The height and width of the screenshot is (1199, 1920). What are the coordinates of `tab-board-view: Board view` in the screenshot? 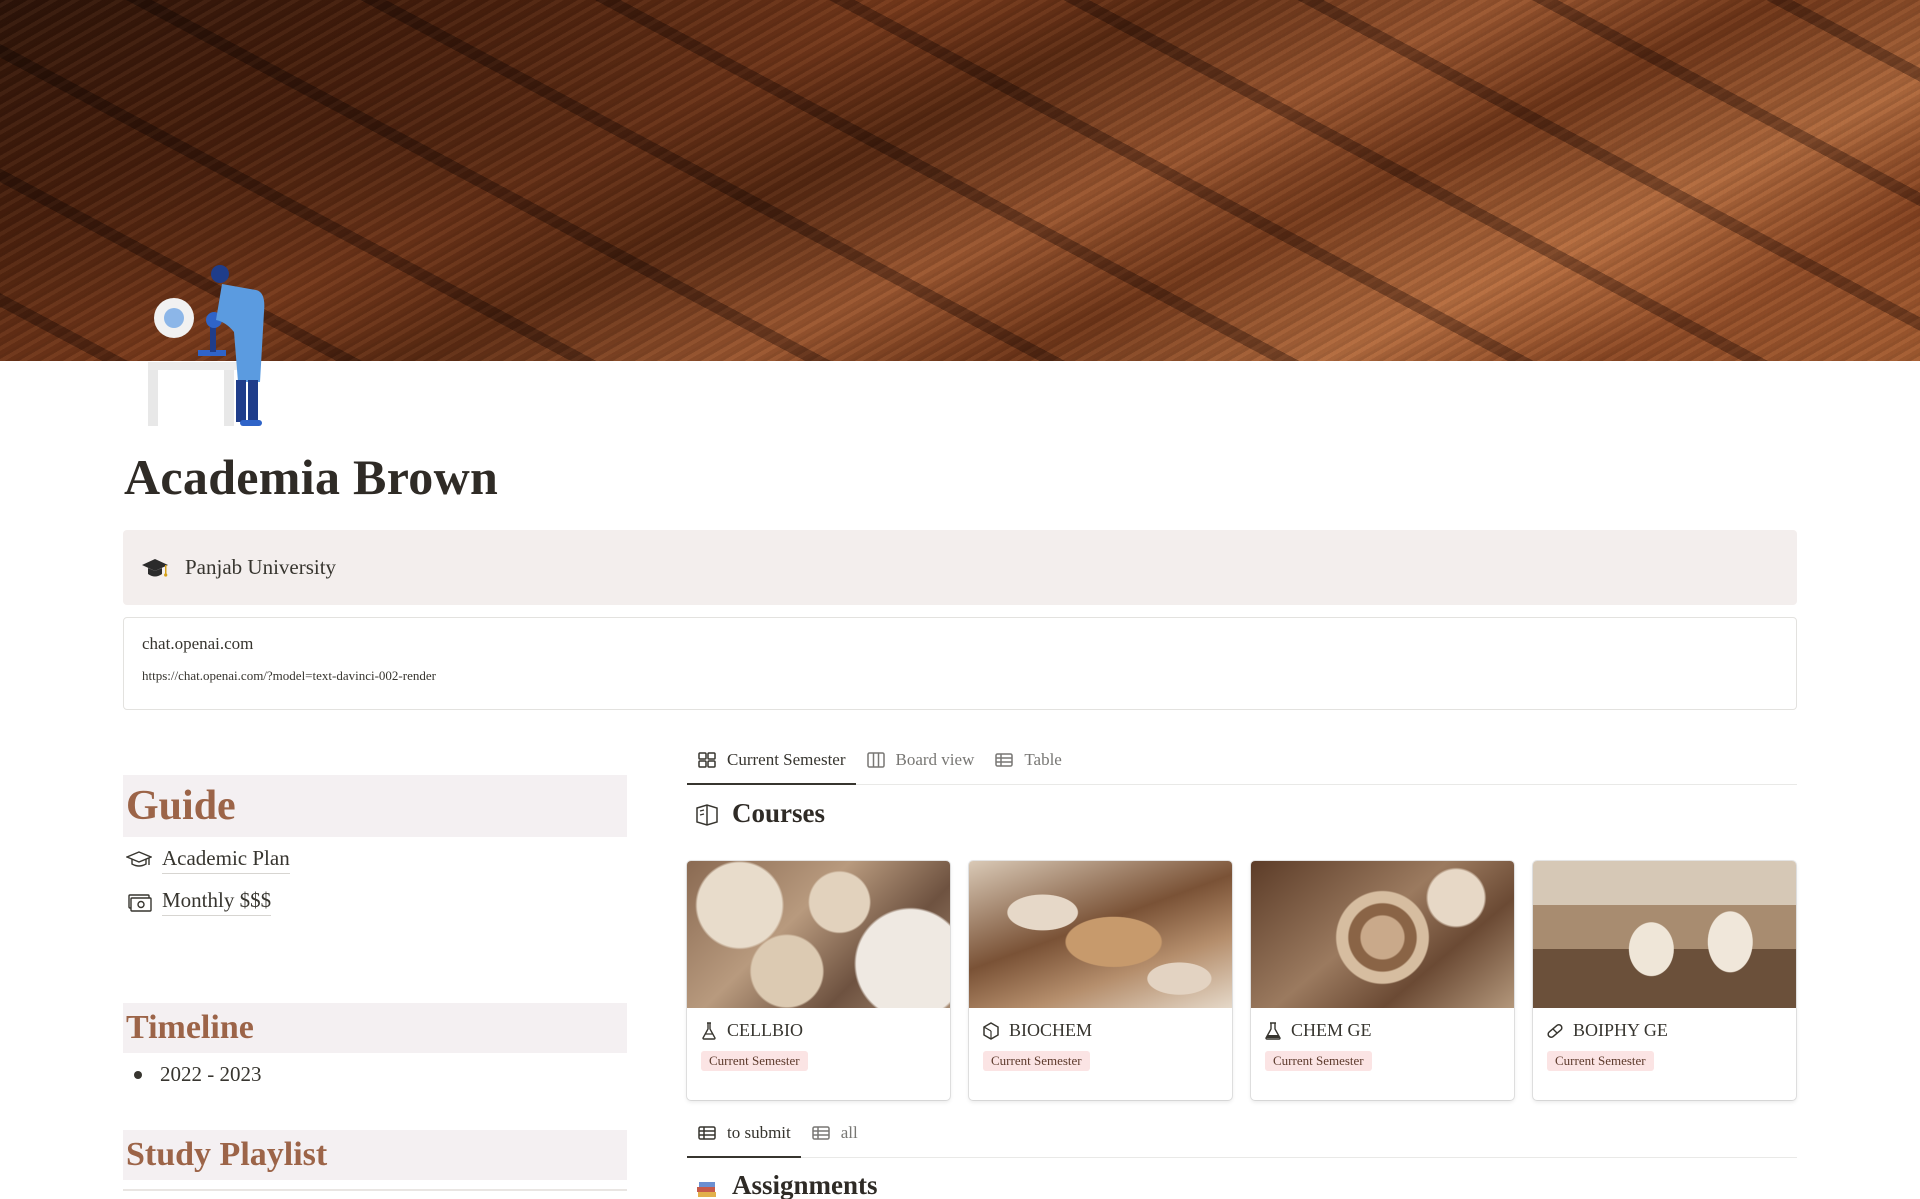 It's located at (920, 759).